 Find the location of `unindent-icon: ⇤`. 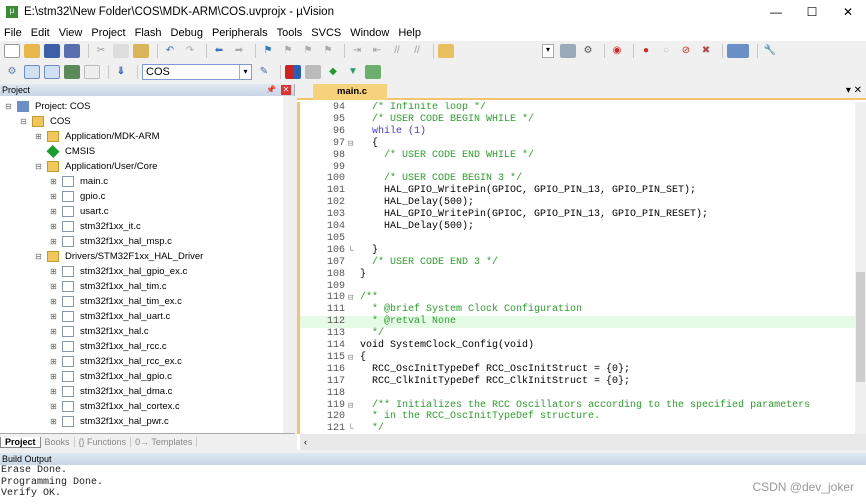

unindent-icon: ⇤ is located at coordinates (377, 51).